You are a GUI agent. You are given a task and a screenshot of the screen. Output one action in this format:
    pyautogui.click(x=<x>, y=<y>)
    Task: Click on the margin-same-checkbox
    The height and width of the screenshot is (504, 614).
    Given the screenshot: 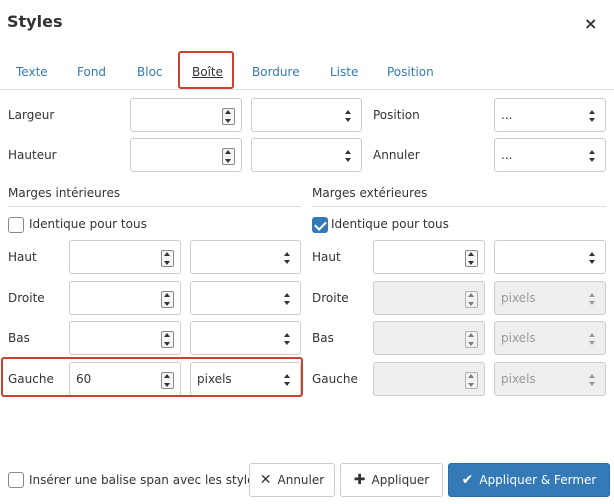 What is the action you would take?
    pyautogui.click(x=320, y=225)
    